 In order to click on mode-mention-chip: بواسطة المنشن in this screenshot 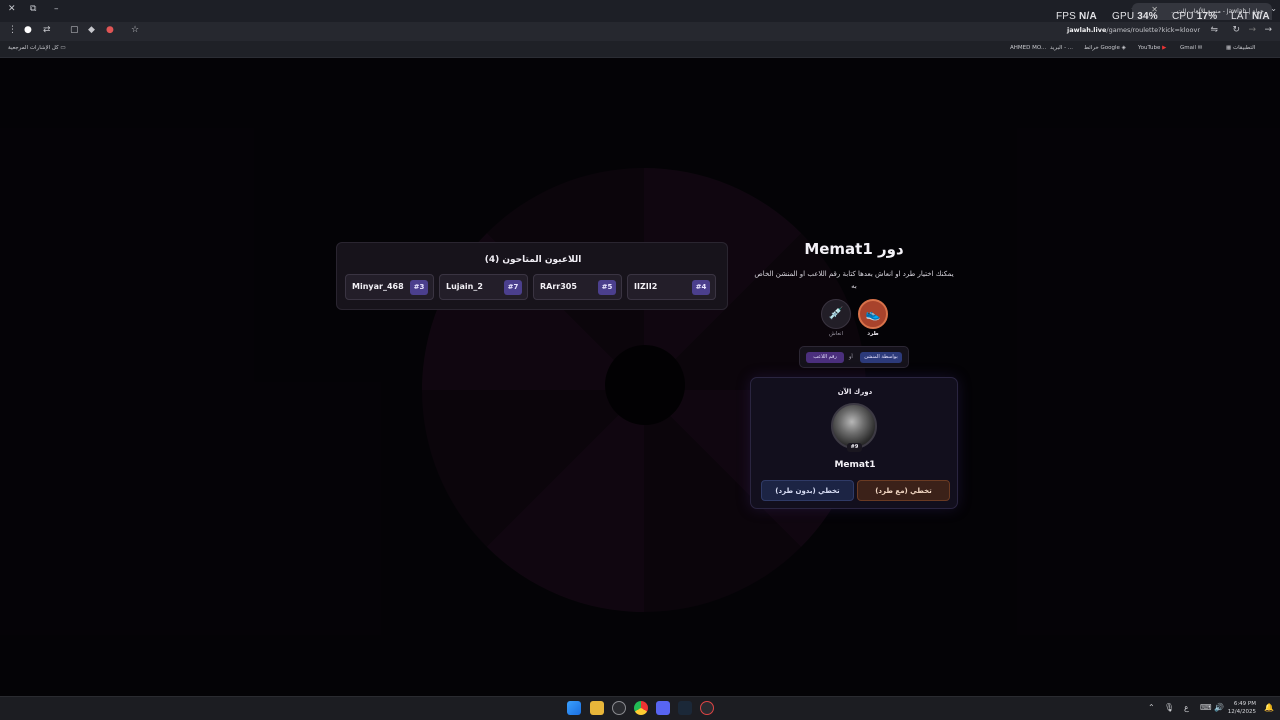, I will do `click(881, 357)`.